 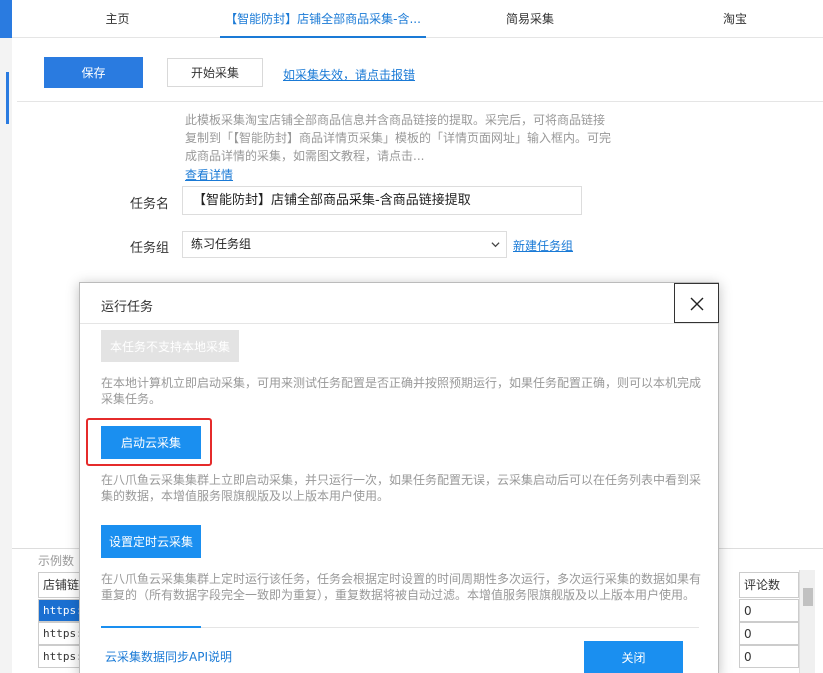 I want to click on task-group-select: 练习任务组, so click(x=344, y=244).